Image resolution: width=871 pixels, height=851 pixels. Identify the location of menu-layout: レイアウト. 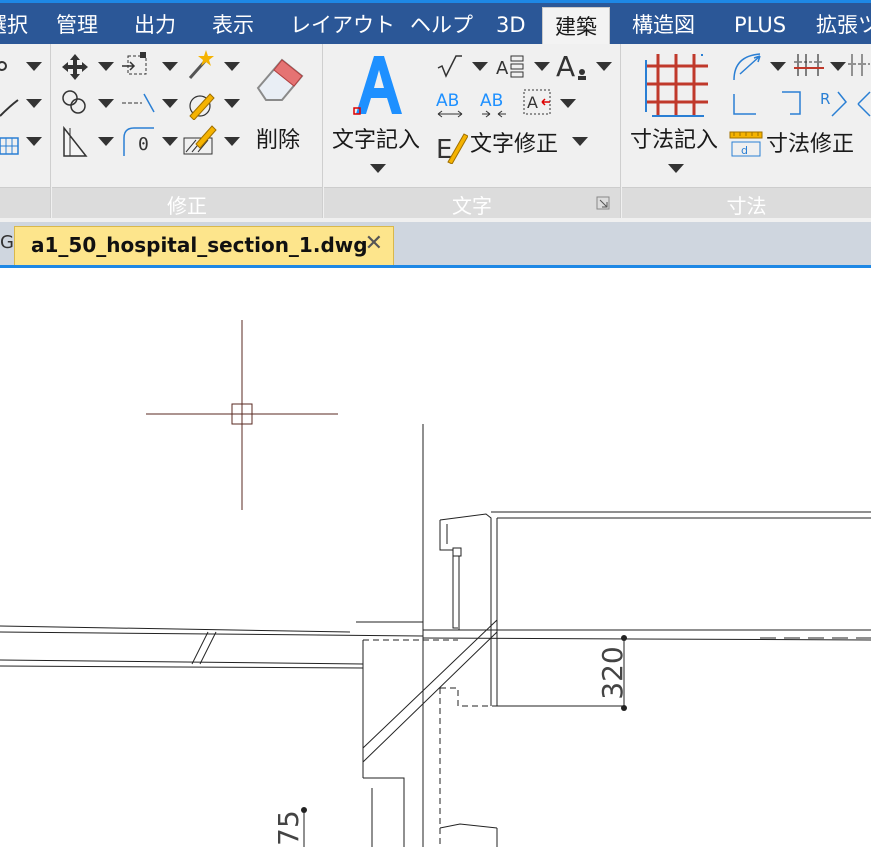
(342, 25).